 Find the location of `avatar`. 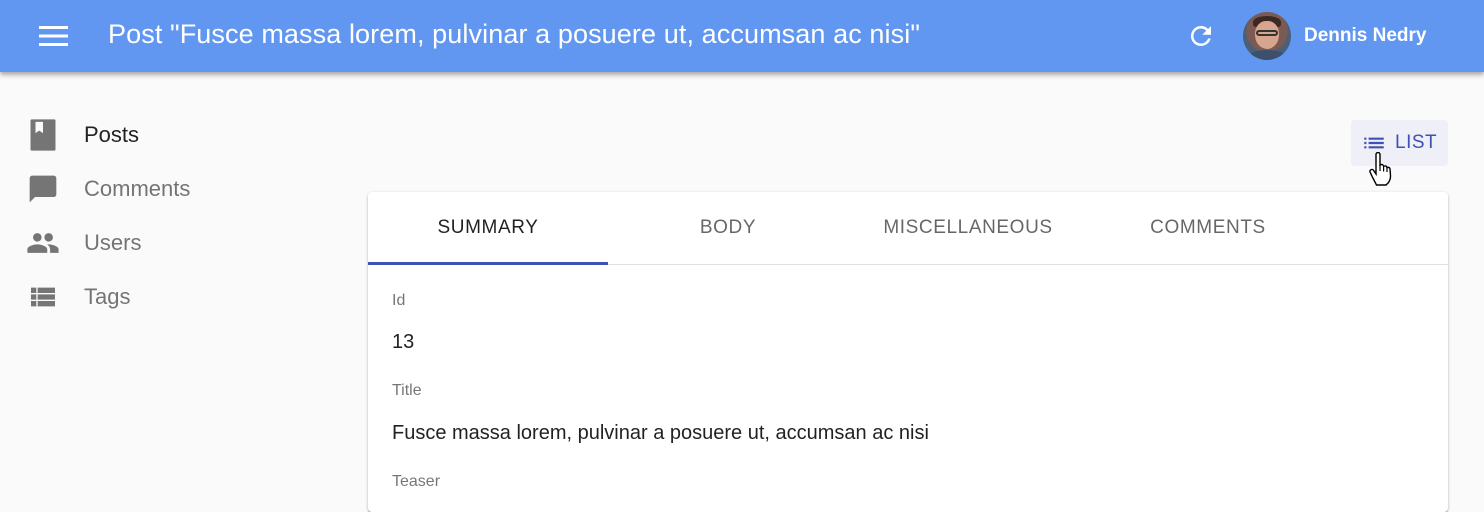

avatar is located at coordinates (1267, 36).